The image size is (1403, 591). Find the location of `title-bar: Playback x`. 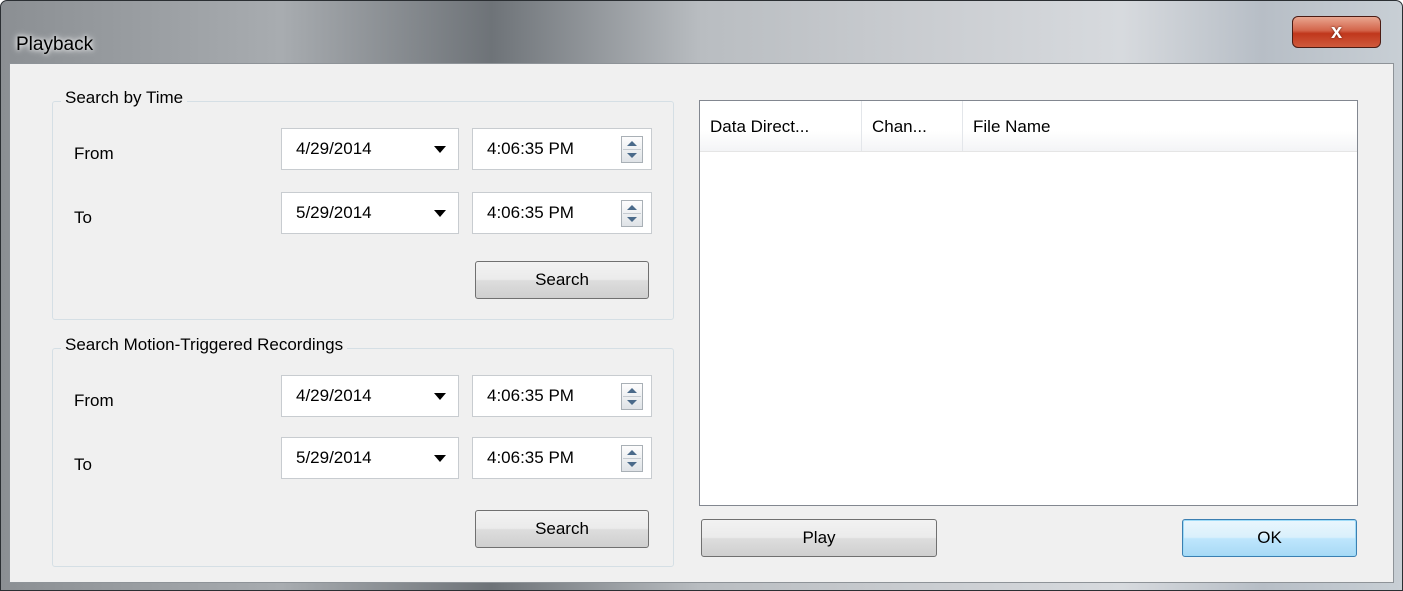

title-bar: Playback x is located at coordinates (701, 32).